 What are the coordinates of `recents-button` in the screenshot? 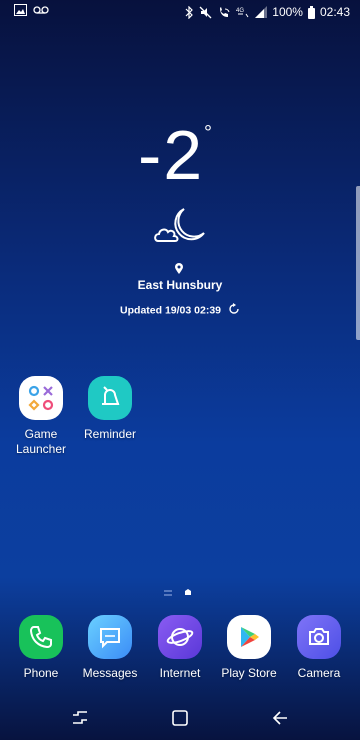 It's located at (80, 720).